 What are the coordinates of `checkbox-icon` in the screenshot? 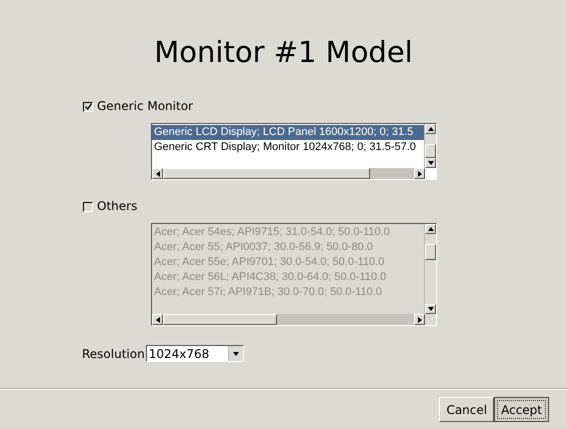 It's located at (88, 107).